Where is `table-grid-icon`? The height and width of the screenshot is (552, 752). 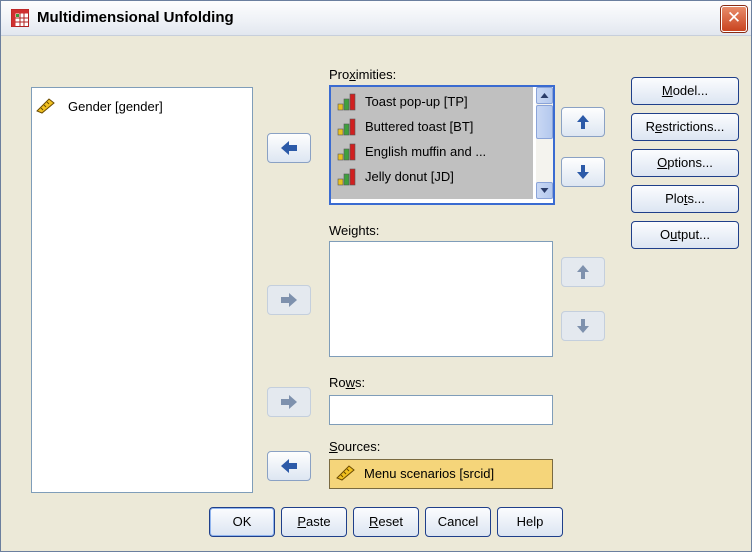
table-grid-icon is located at coordinates (20, 18).